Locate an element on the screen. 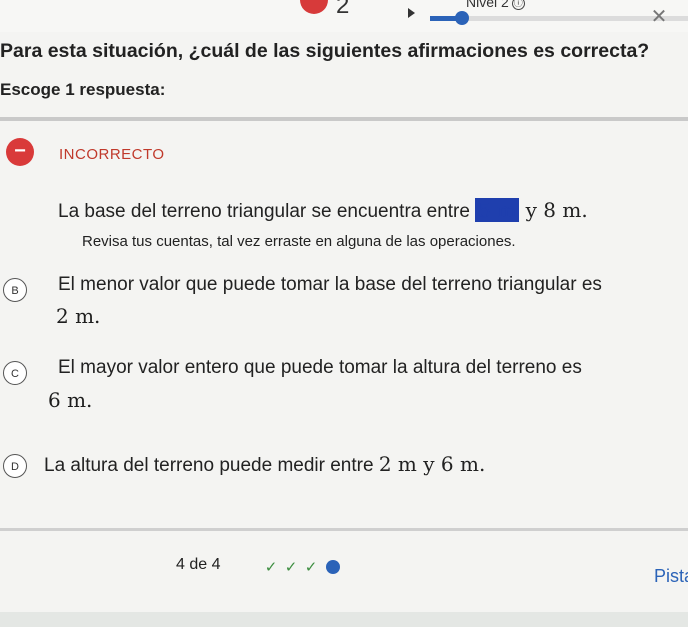  option-d-value-1: 2 m is located at coordinates (397, 464).